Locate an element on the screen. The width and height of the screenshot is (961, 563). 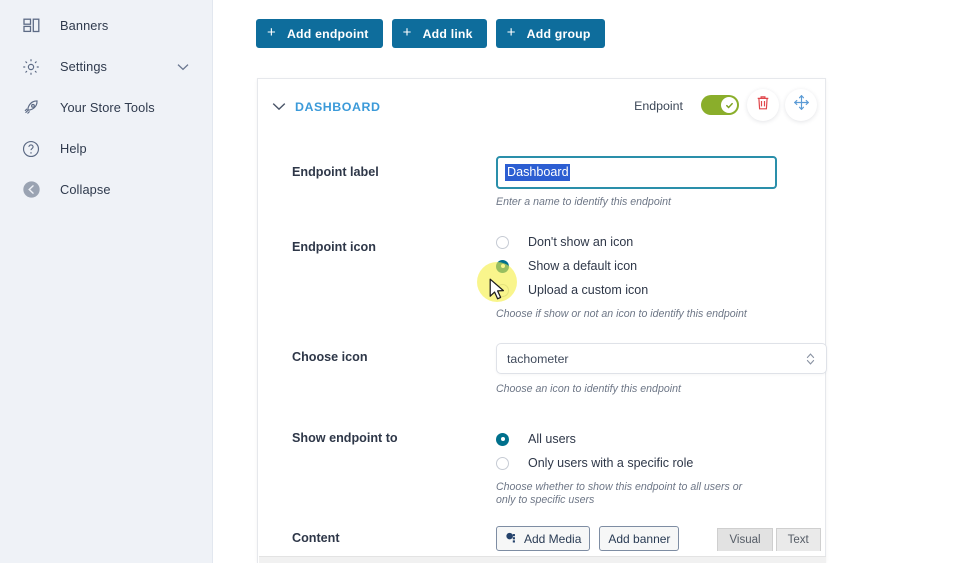
add-group-label: Add group is located at coordinates (558, 33).